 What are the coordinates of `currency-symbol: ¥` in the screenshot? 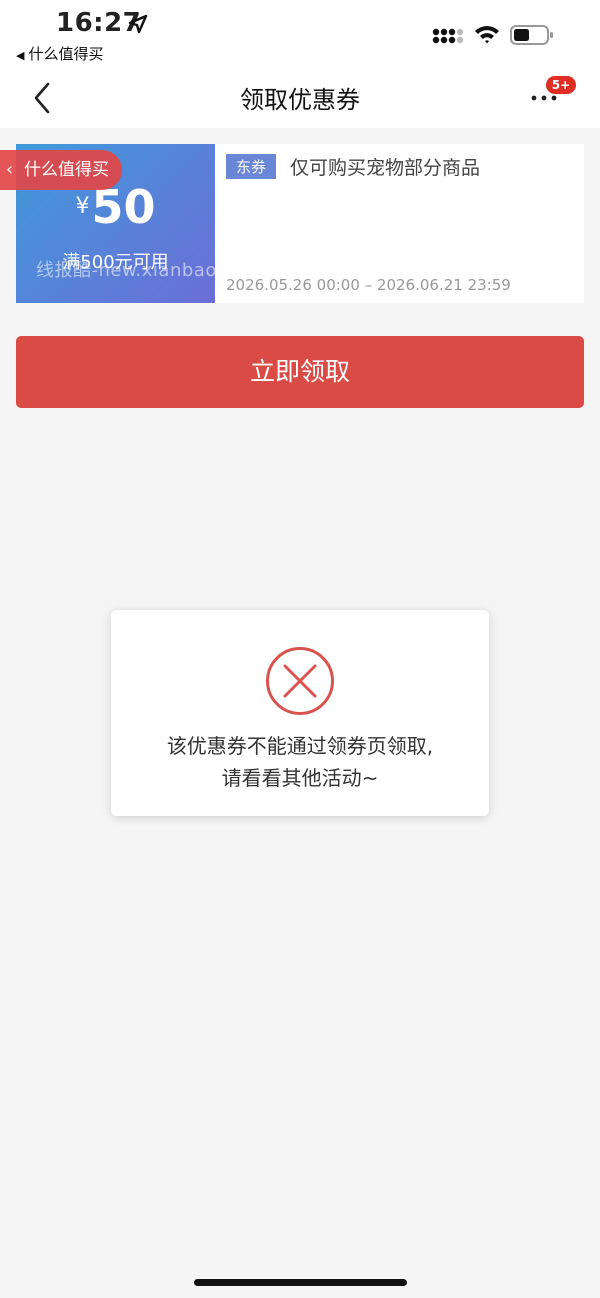 It's located at (82, 206).